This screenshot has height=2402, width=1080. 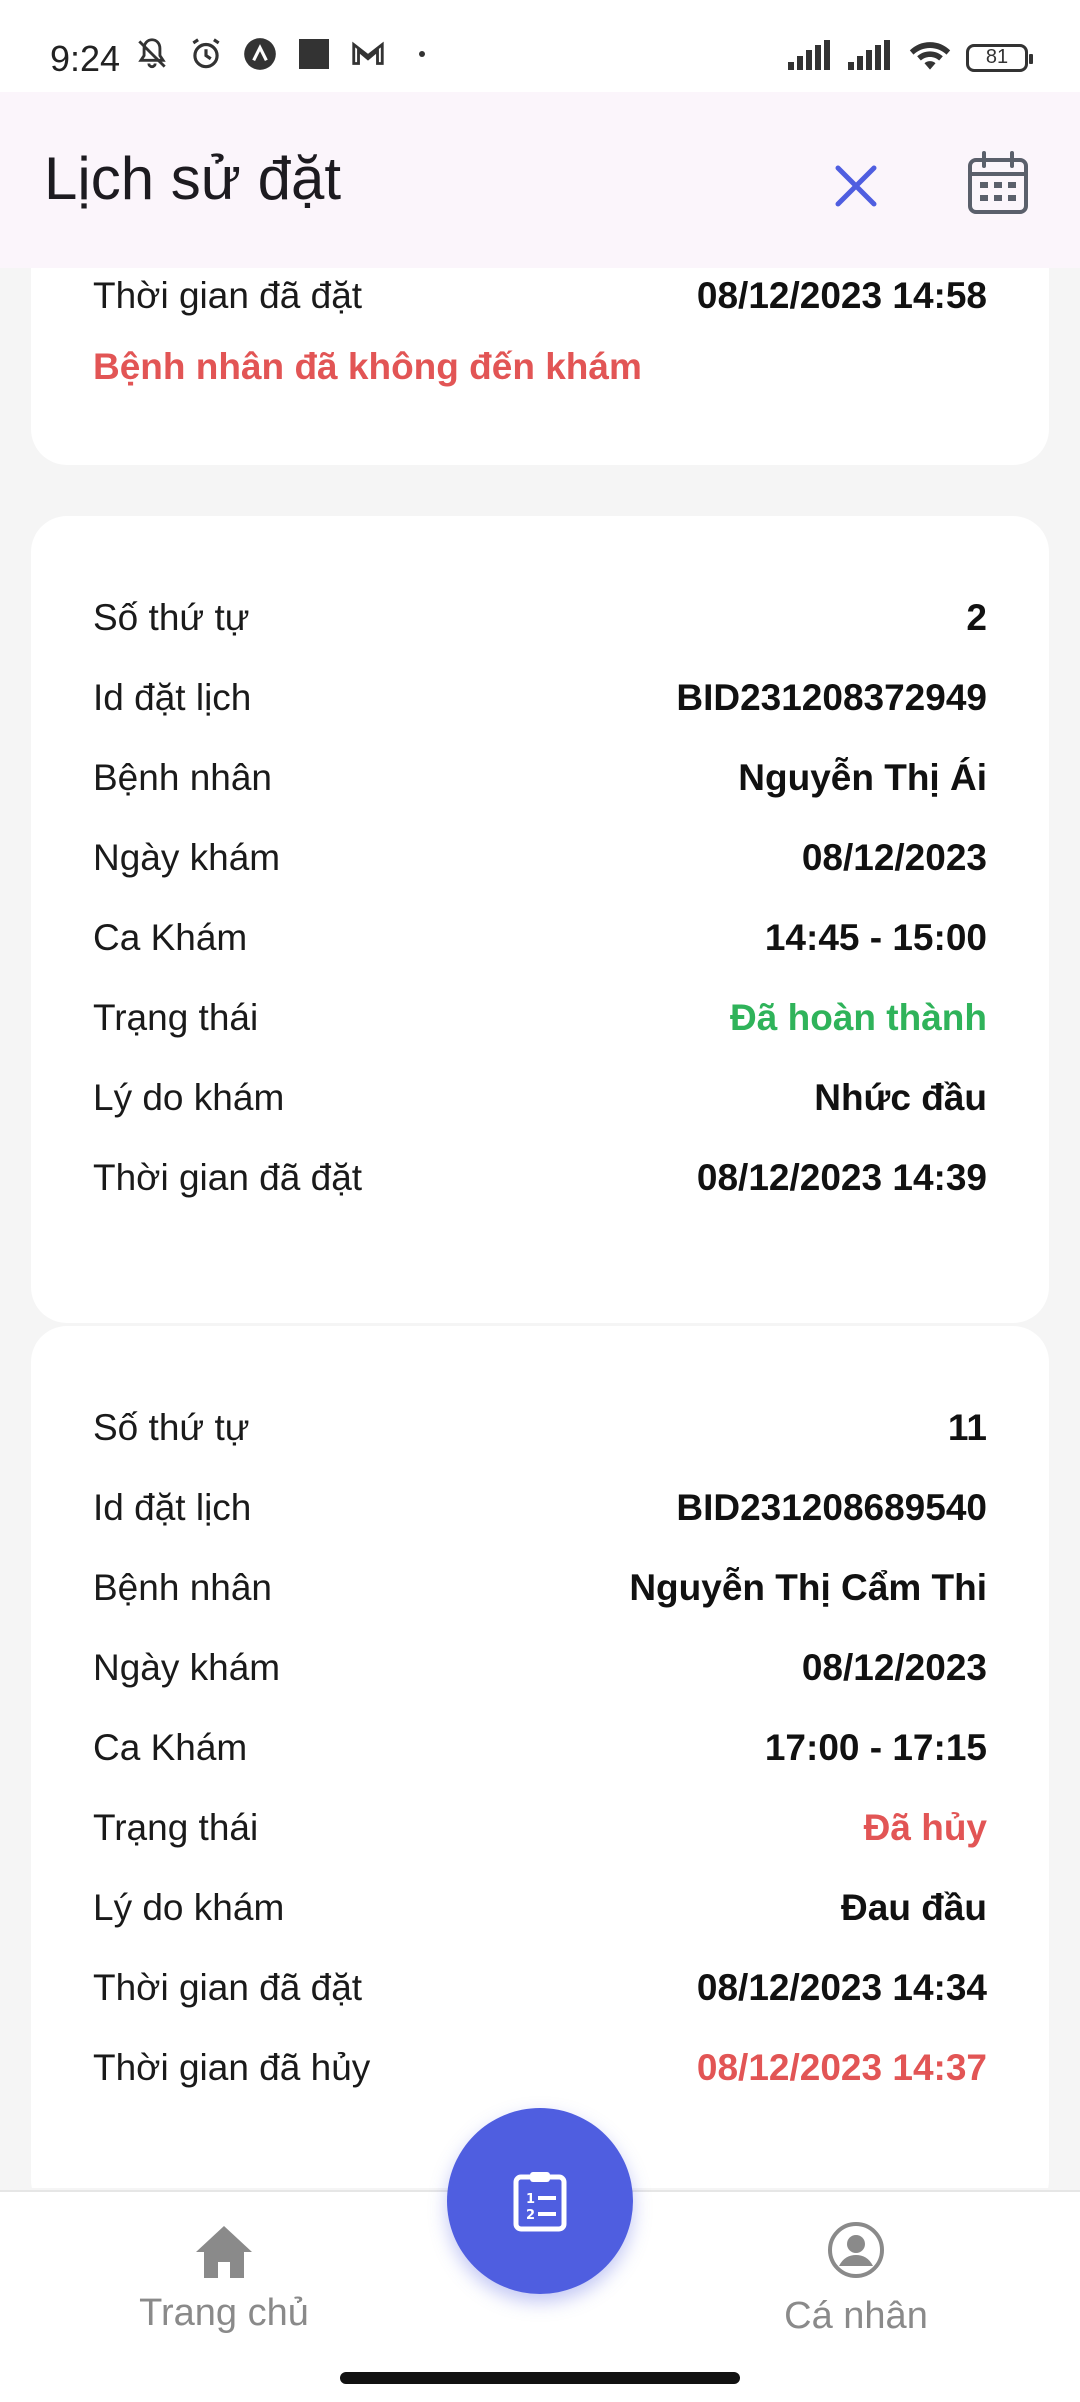 I want to click on row-cancelled-time: Thời gian đã hủy 08/12/2023 14:37, so click(x=540, y=2068).